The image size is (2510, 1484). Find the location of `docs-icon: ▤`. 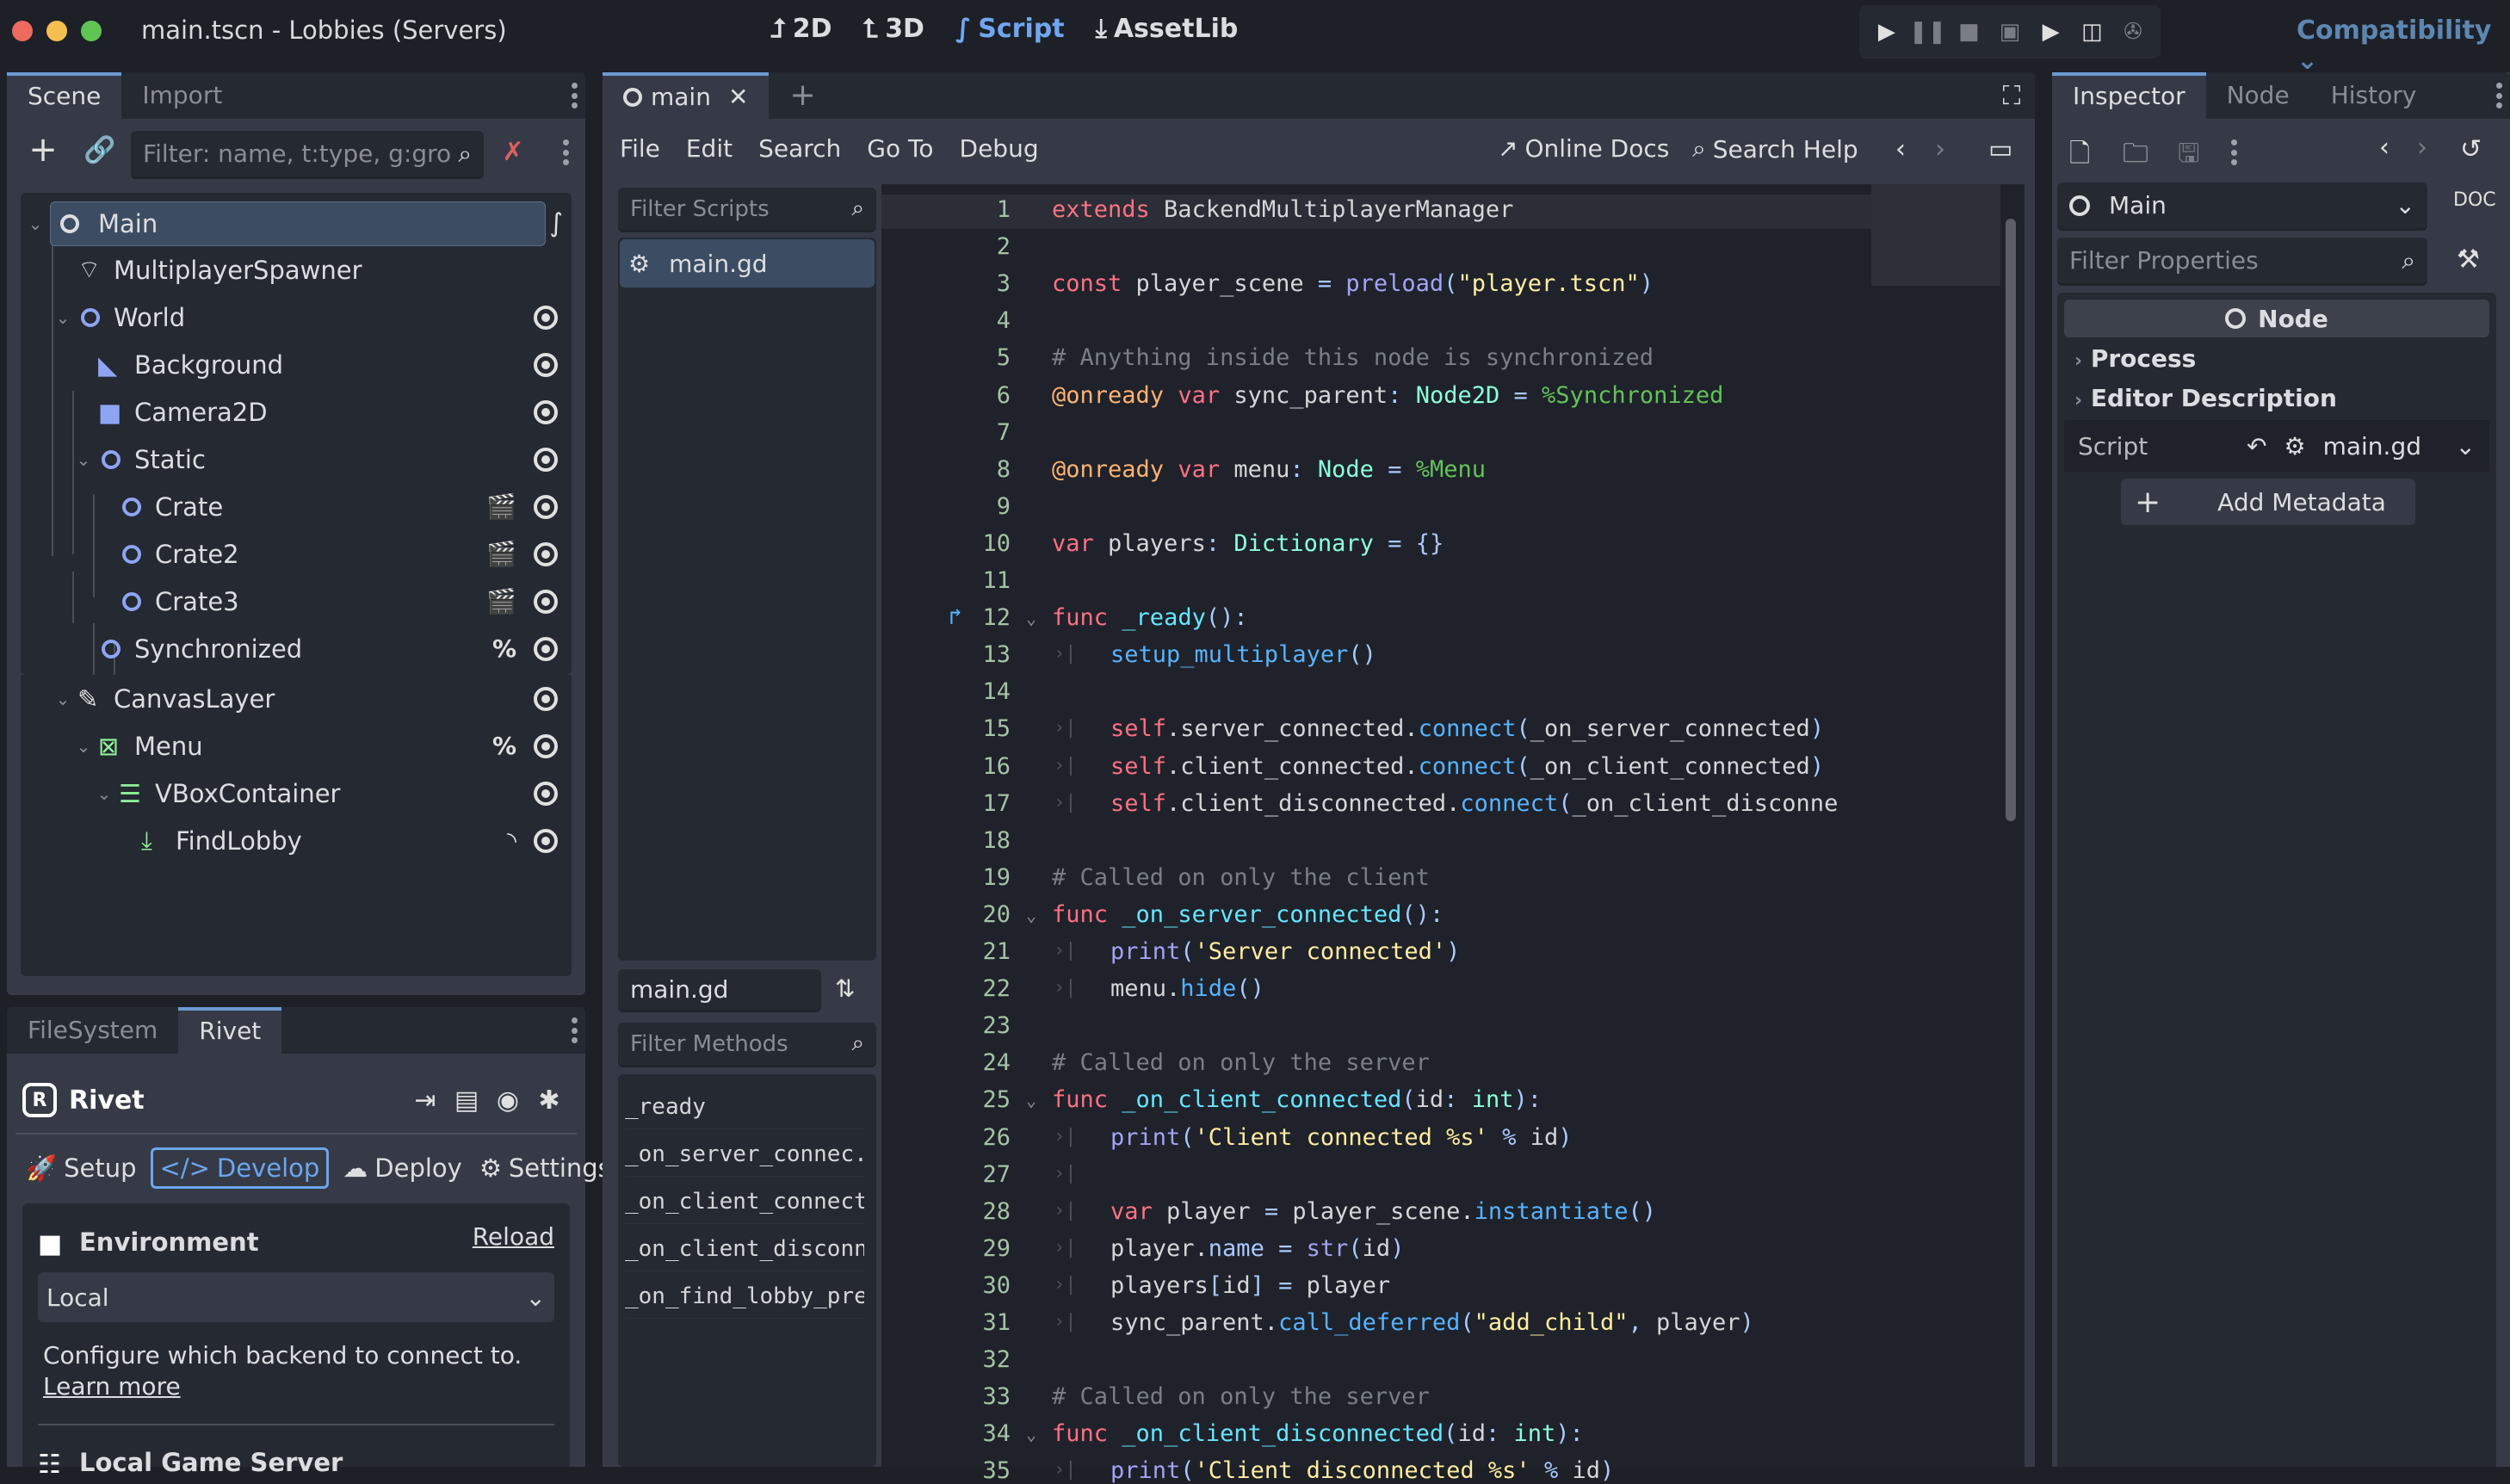

docs-icon: ▤ is located at coordinates (467, 1100).